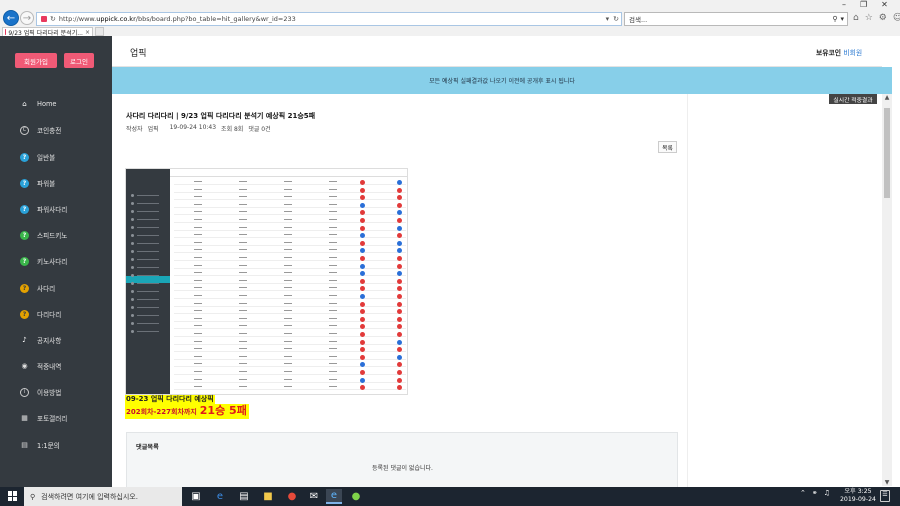  What do you see at coordinates (884, 4) in the screenshot?
I see `close-window-icon: ✕` at bounding box center [884, 4].